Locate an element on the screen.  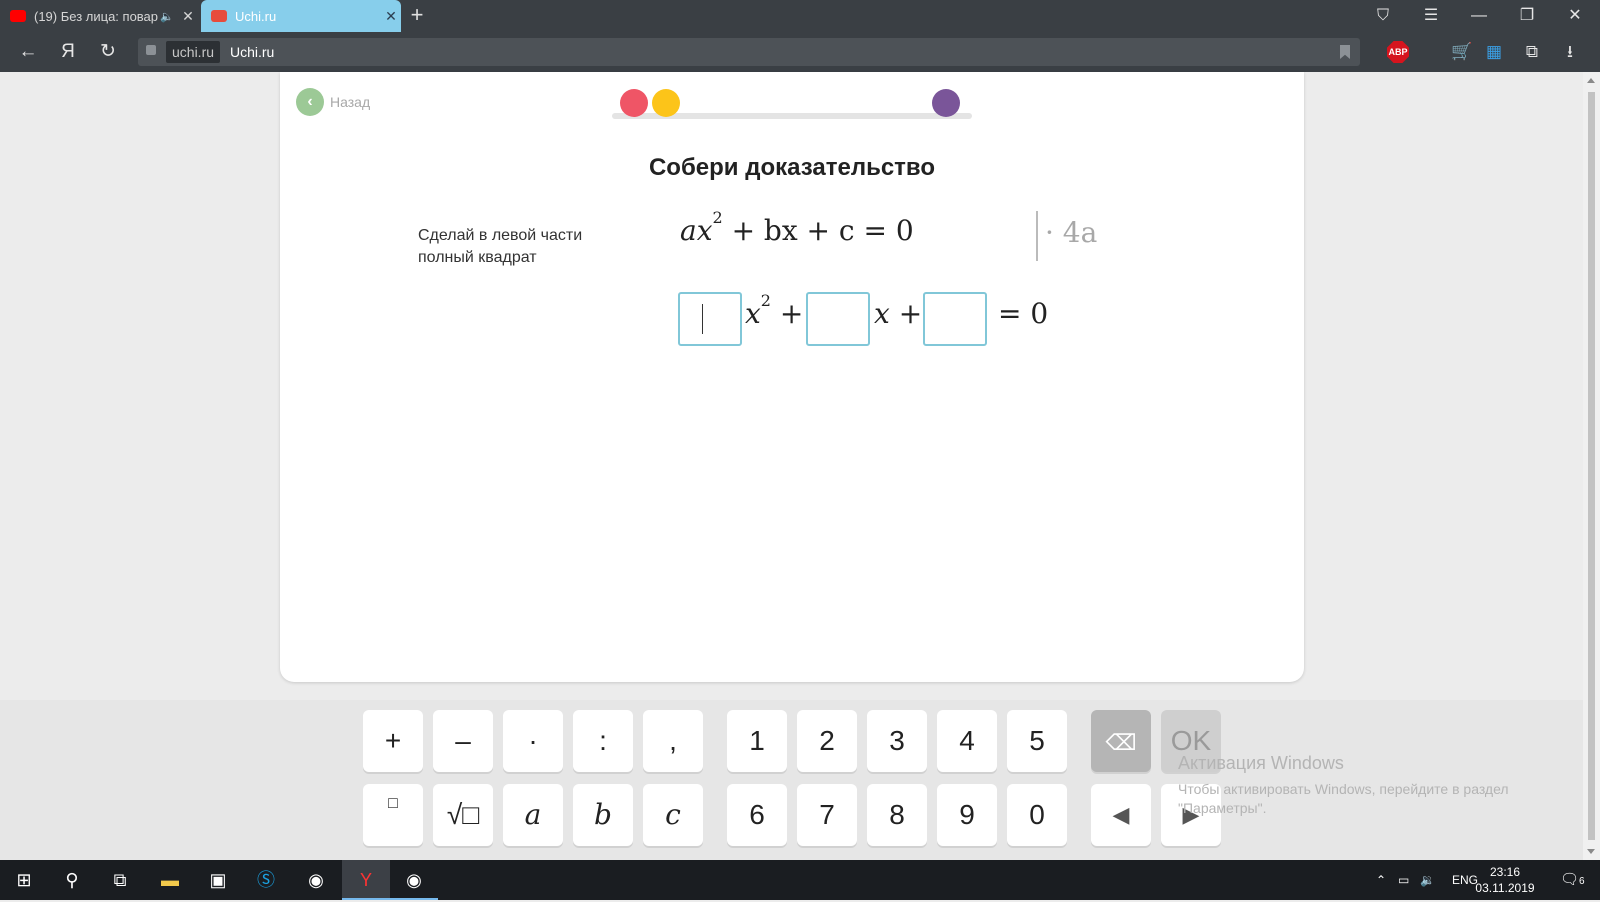
address-bar: uchi.ru Uchi.ru is located at coordinates (749, 52).